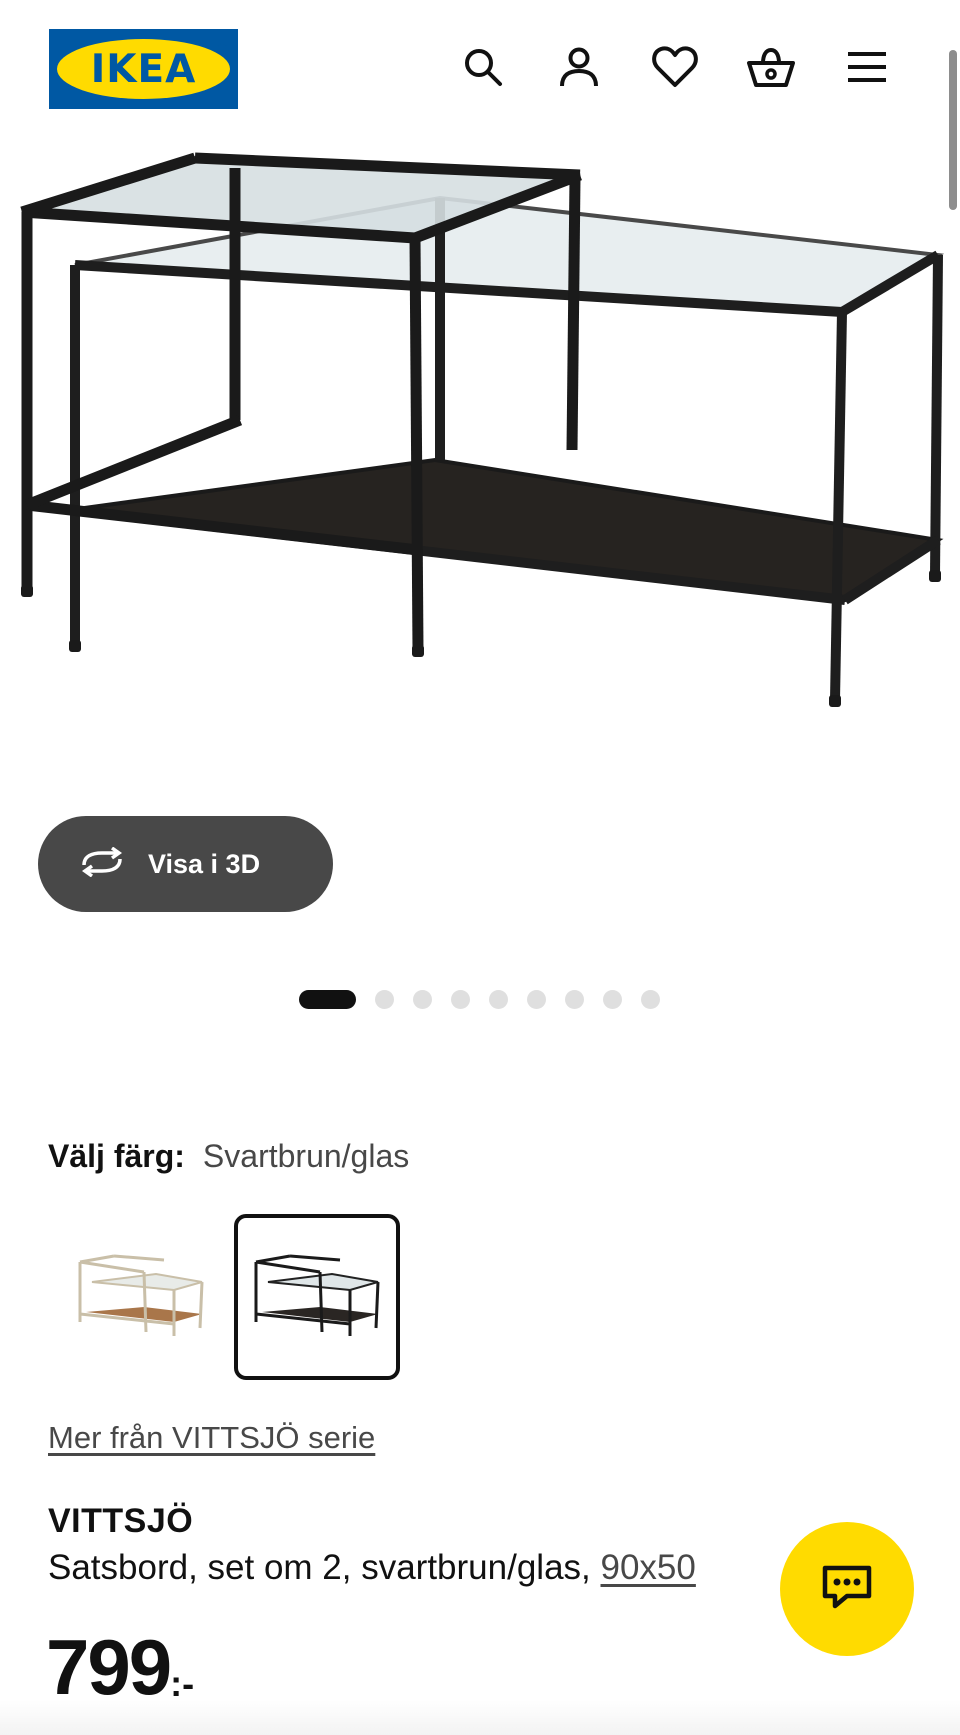  What do you see at coordinates (480, 1717) in the screenshot?
I see `bottom-fade` at bounding box center [480, 1717].